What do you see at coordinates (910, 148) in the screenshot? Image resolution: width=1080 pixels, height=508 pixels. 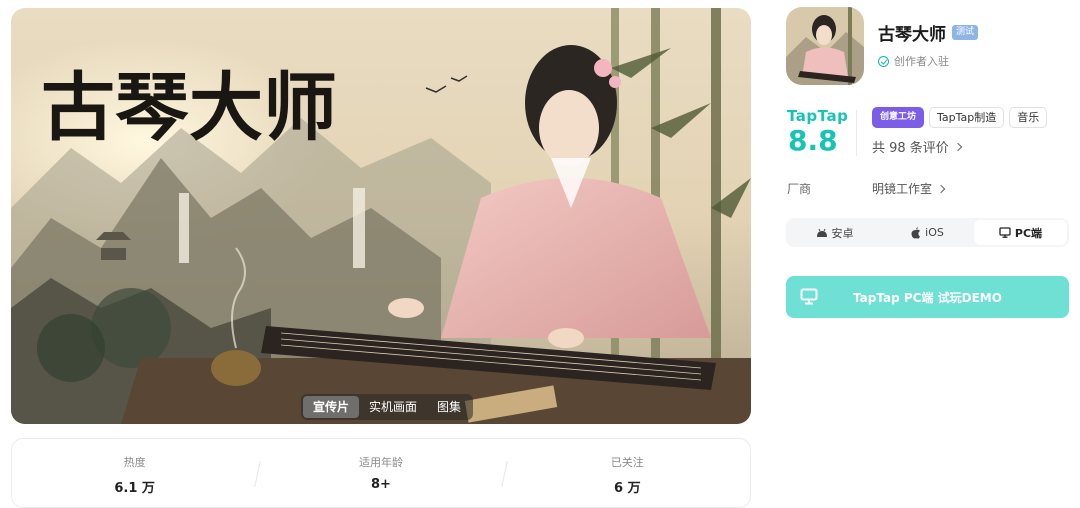 I see `reviews-label: 共 98 条评价` at bounding box center [910, 148].